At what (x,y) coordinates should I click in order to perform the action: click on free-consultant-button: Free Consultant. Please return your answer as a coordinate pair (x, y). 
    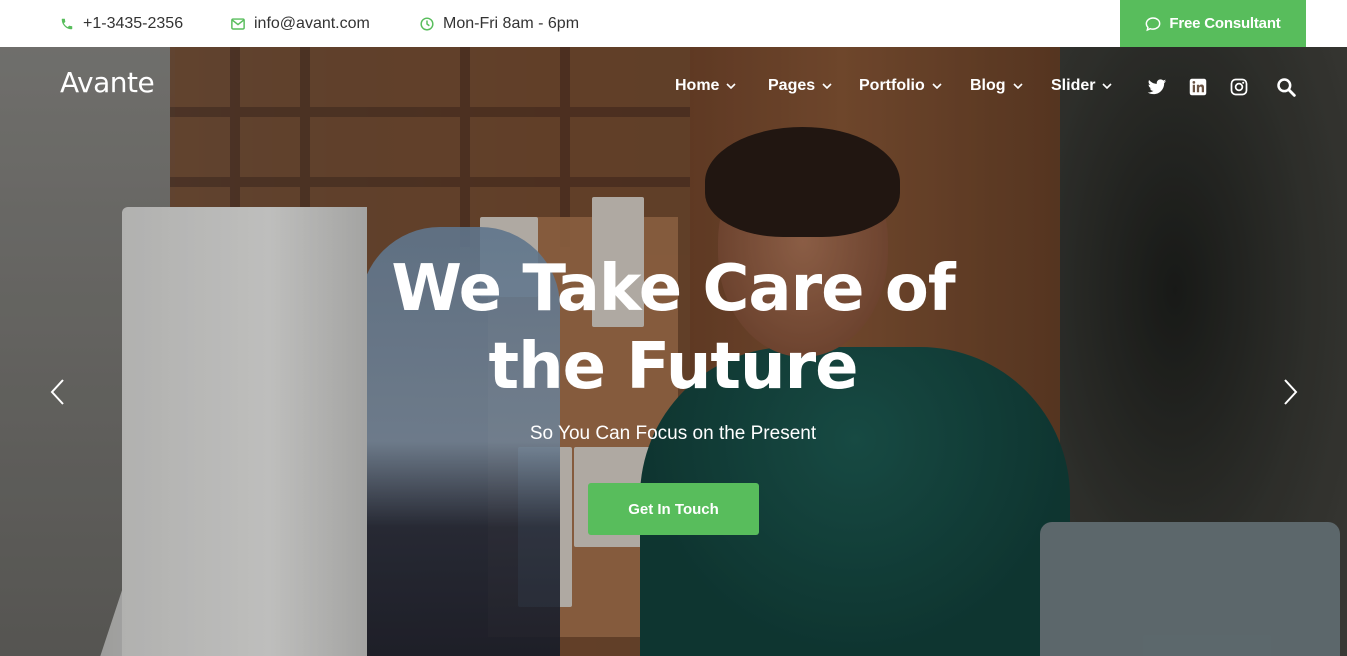
    Looking at the image, I should click on (1213, 23).